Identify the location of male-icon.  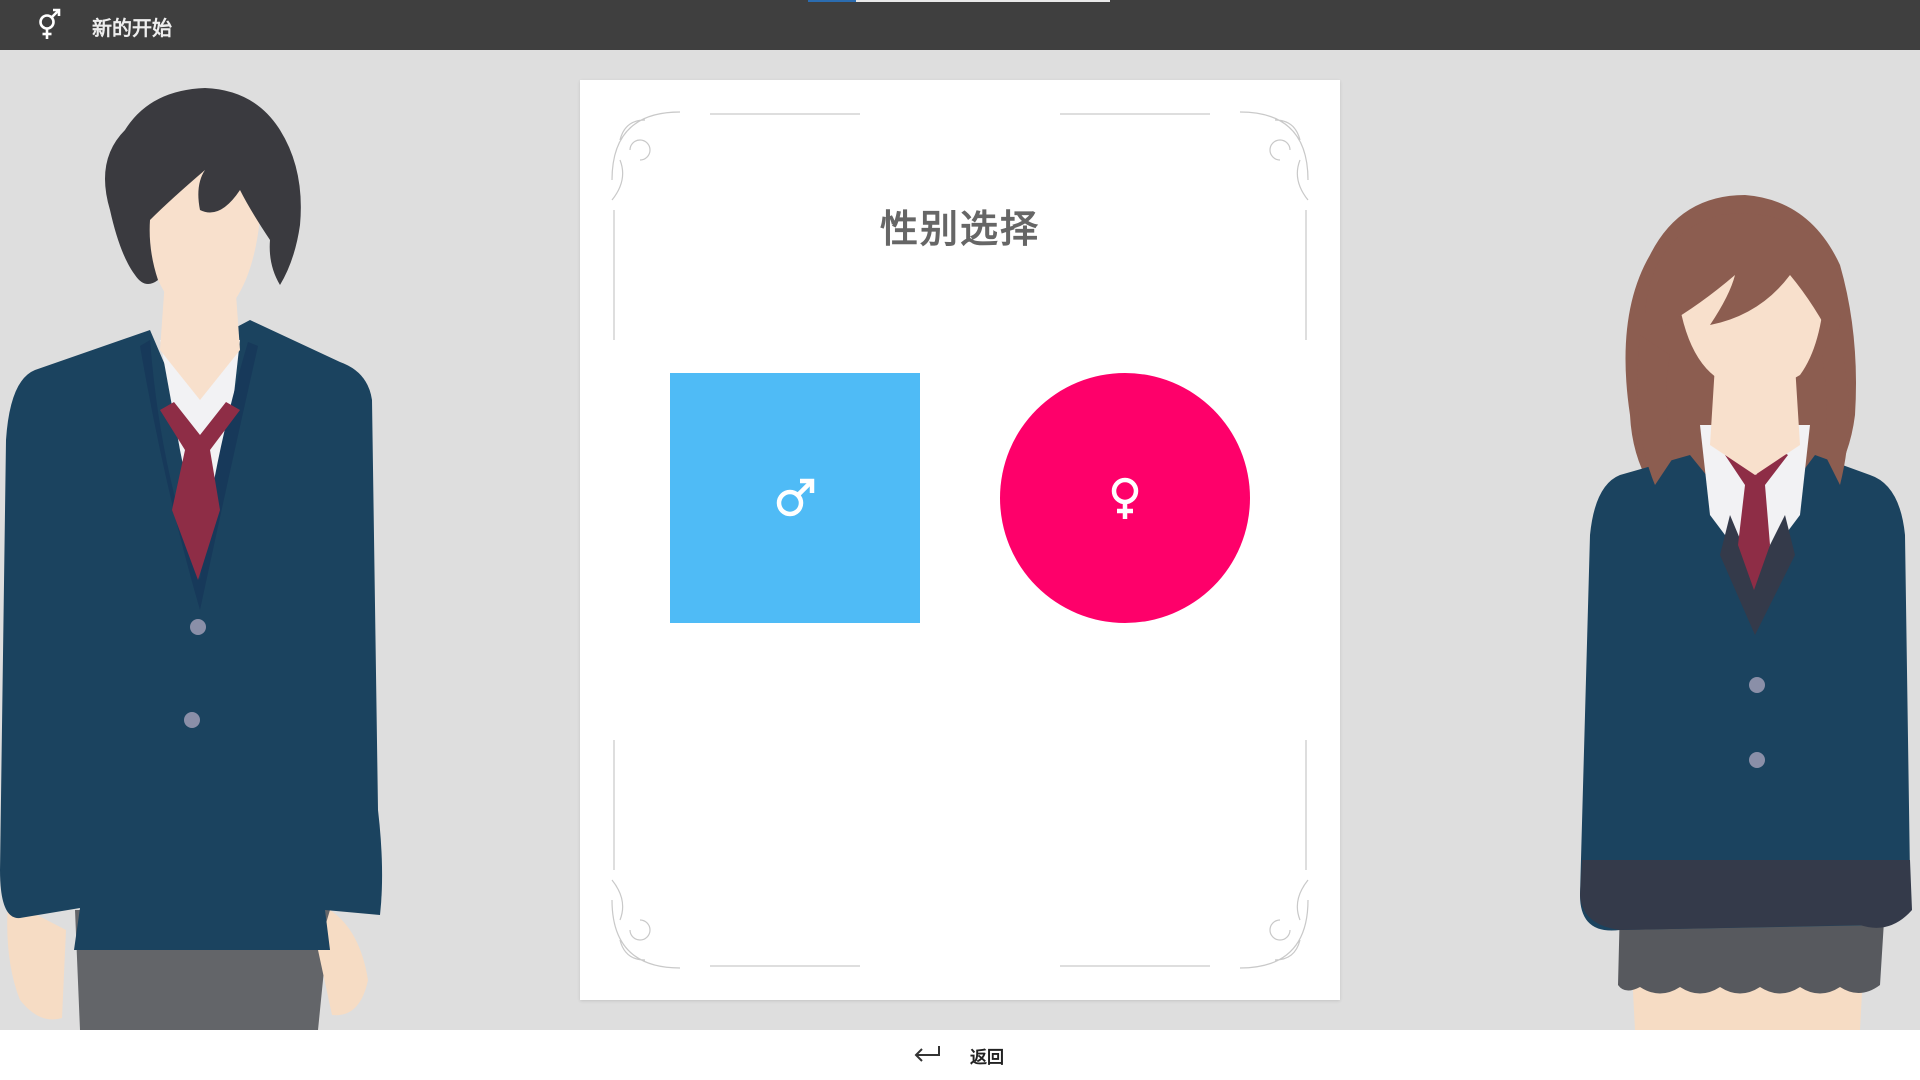
(795, 497).